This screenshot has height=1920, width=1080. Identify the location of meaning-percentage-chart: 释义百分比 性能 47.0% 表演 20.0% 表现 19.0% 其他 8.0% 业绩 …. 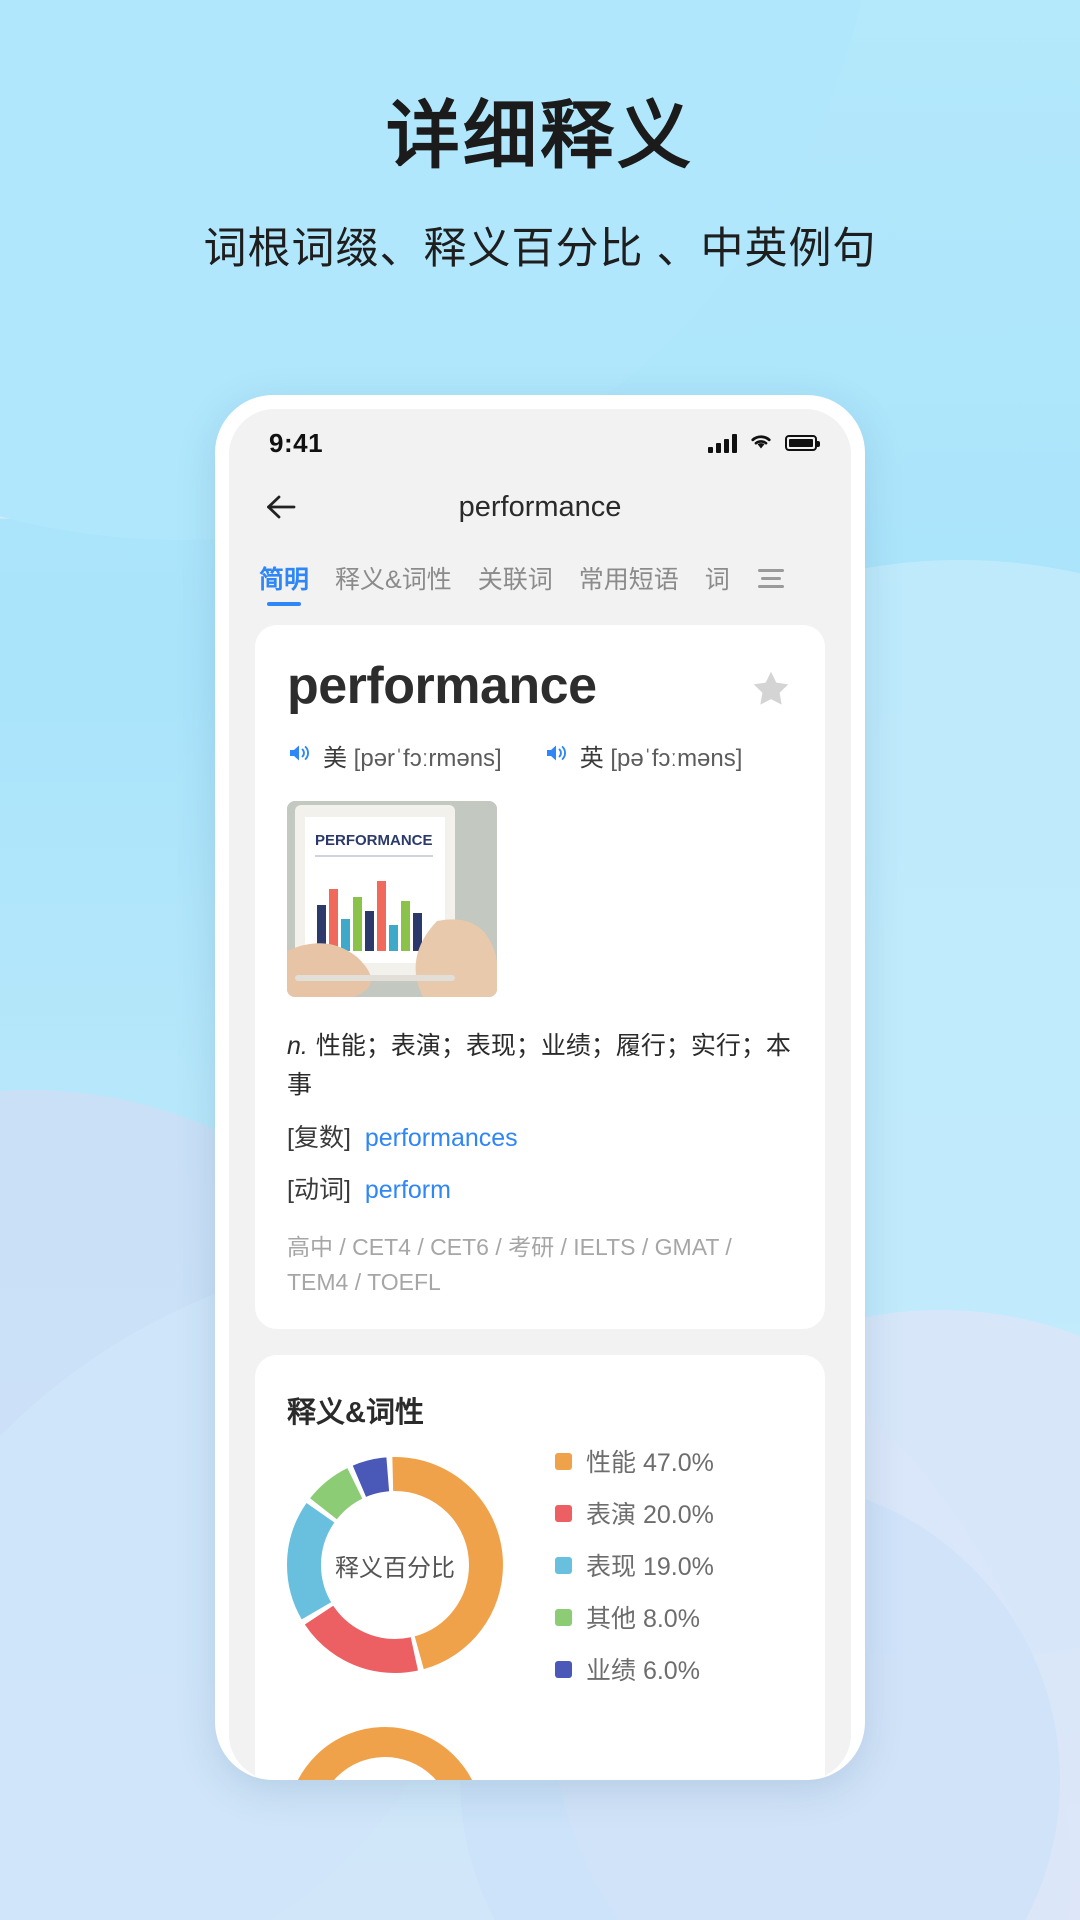
(540, 1565).